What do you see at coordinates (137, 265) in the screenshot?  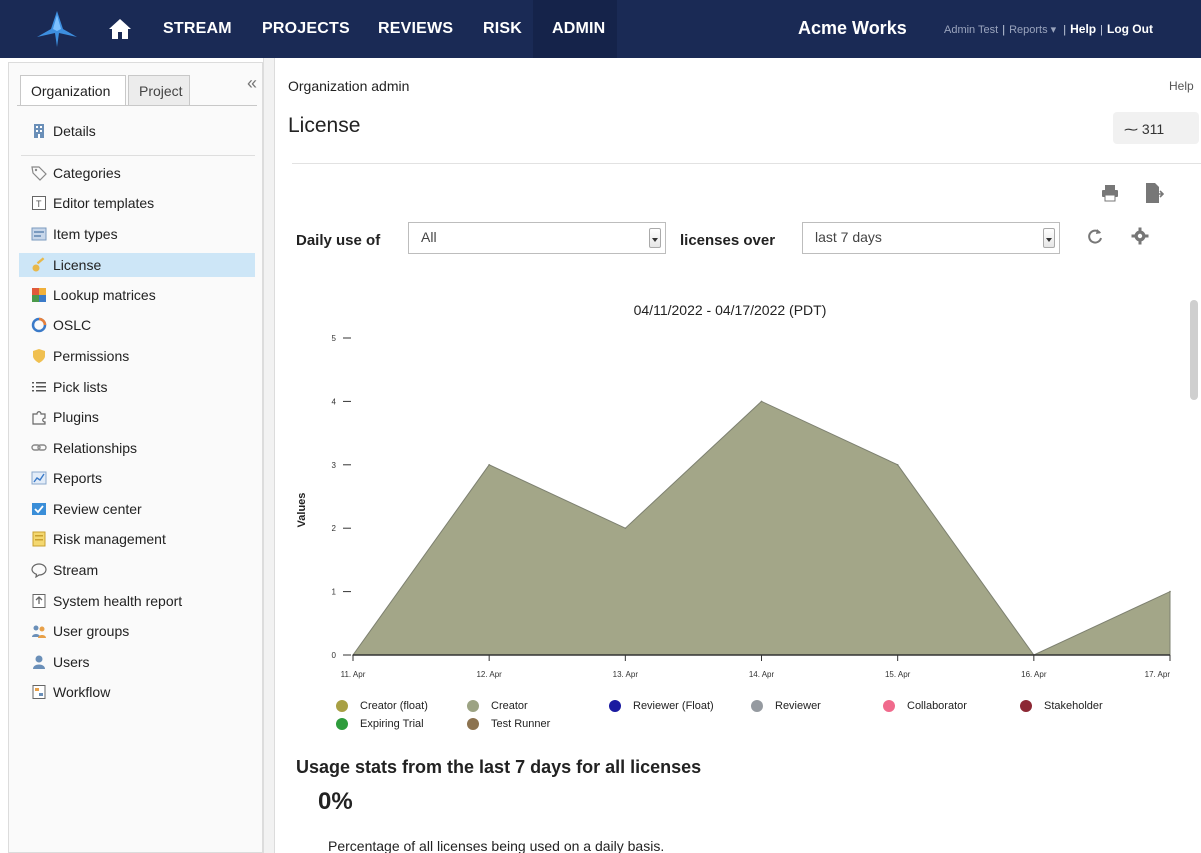 I see `sidebar-item-license: License` at bounding box center [137, 265].